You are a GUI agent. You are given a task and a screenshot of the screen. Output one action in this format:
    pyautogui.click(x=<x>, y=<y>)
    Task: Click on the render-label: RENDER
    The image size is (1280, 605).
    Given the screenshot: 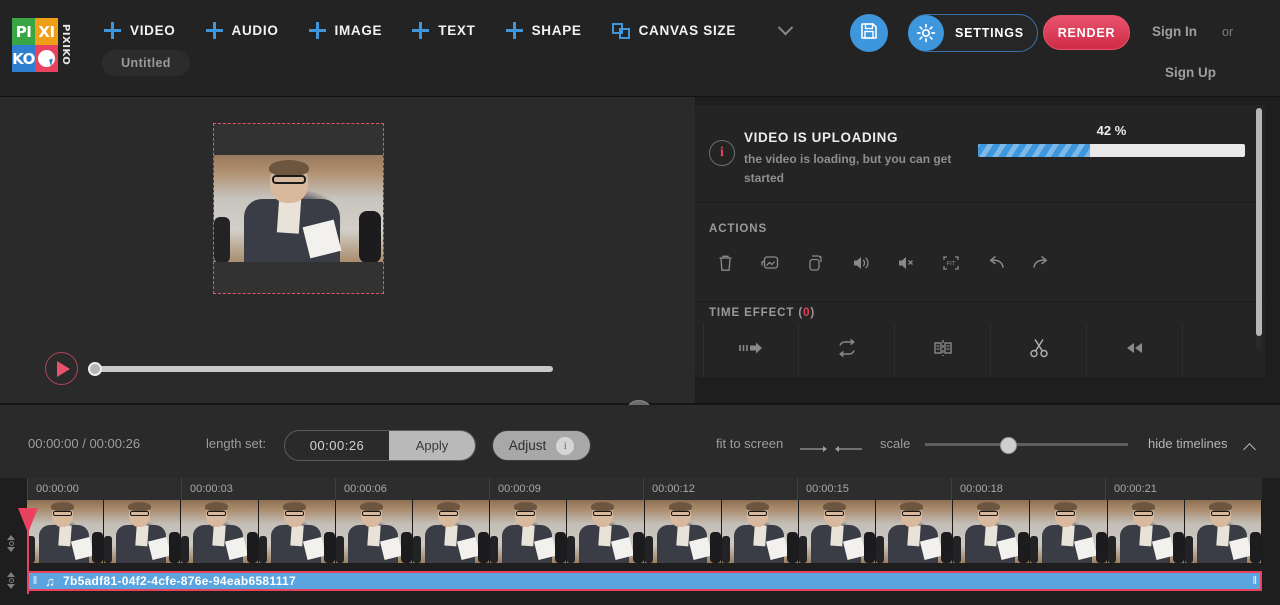 What is the action you would take?
    pyautogui.click(x=1086, y=32)
    